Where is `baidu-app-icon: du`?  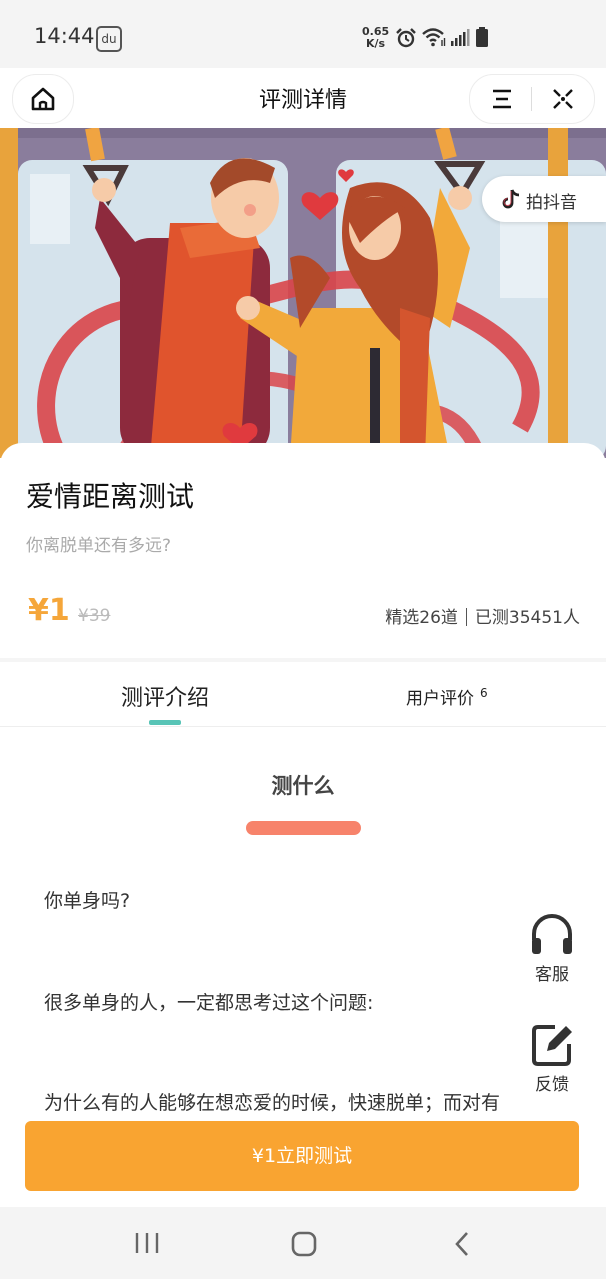 baidu-app-icon: du is located at coordinates (109, 39).